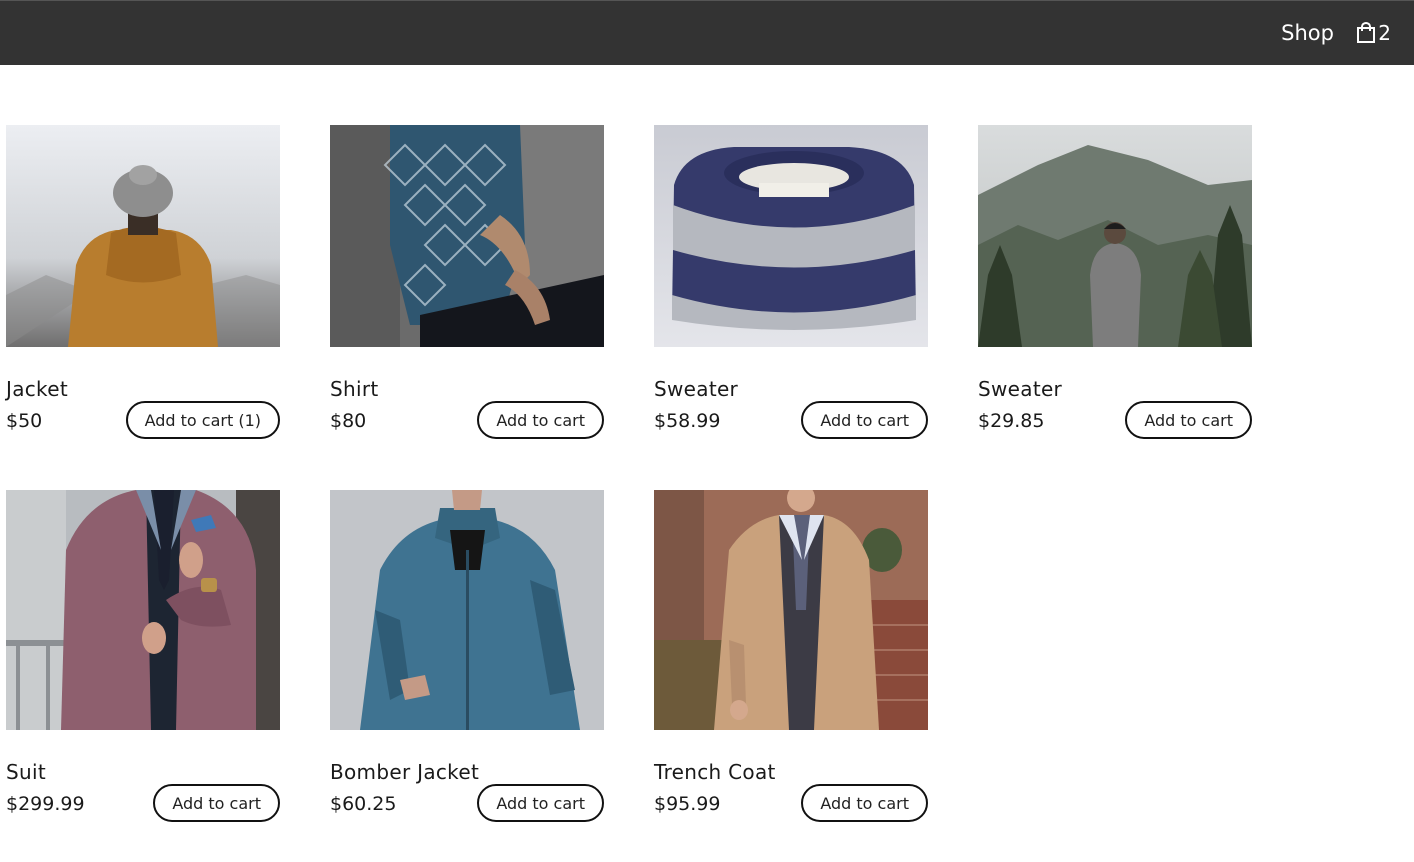 This screenshot has height=862, width=1414. Describe the element at coordinates (791, 236) in the screenshot. I see `product-image-sweater-folded` at that location.